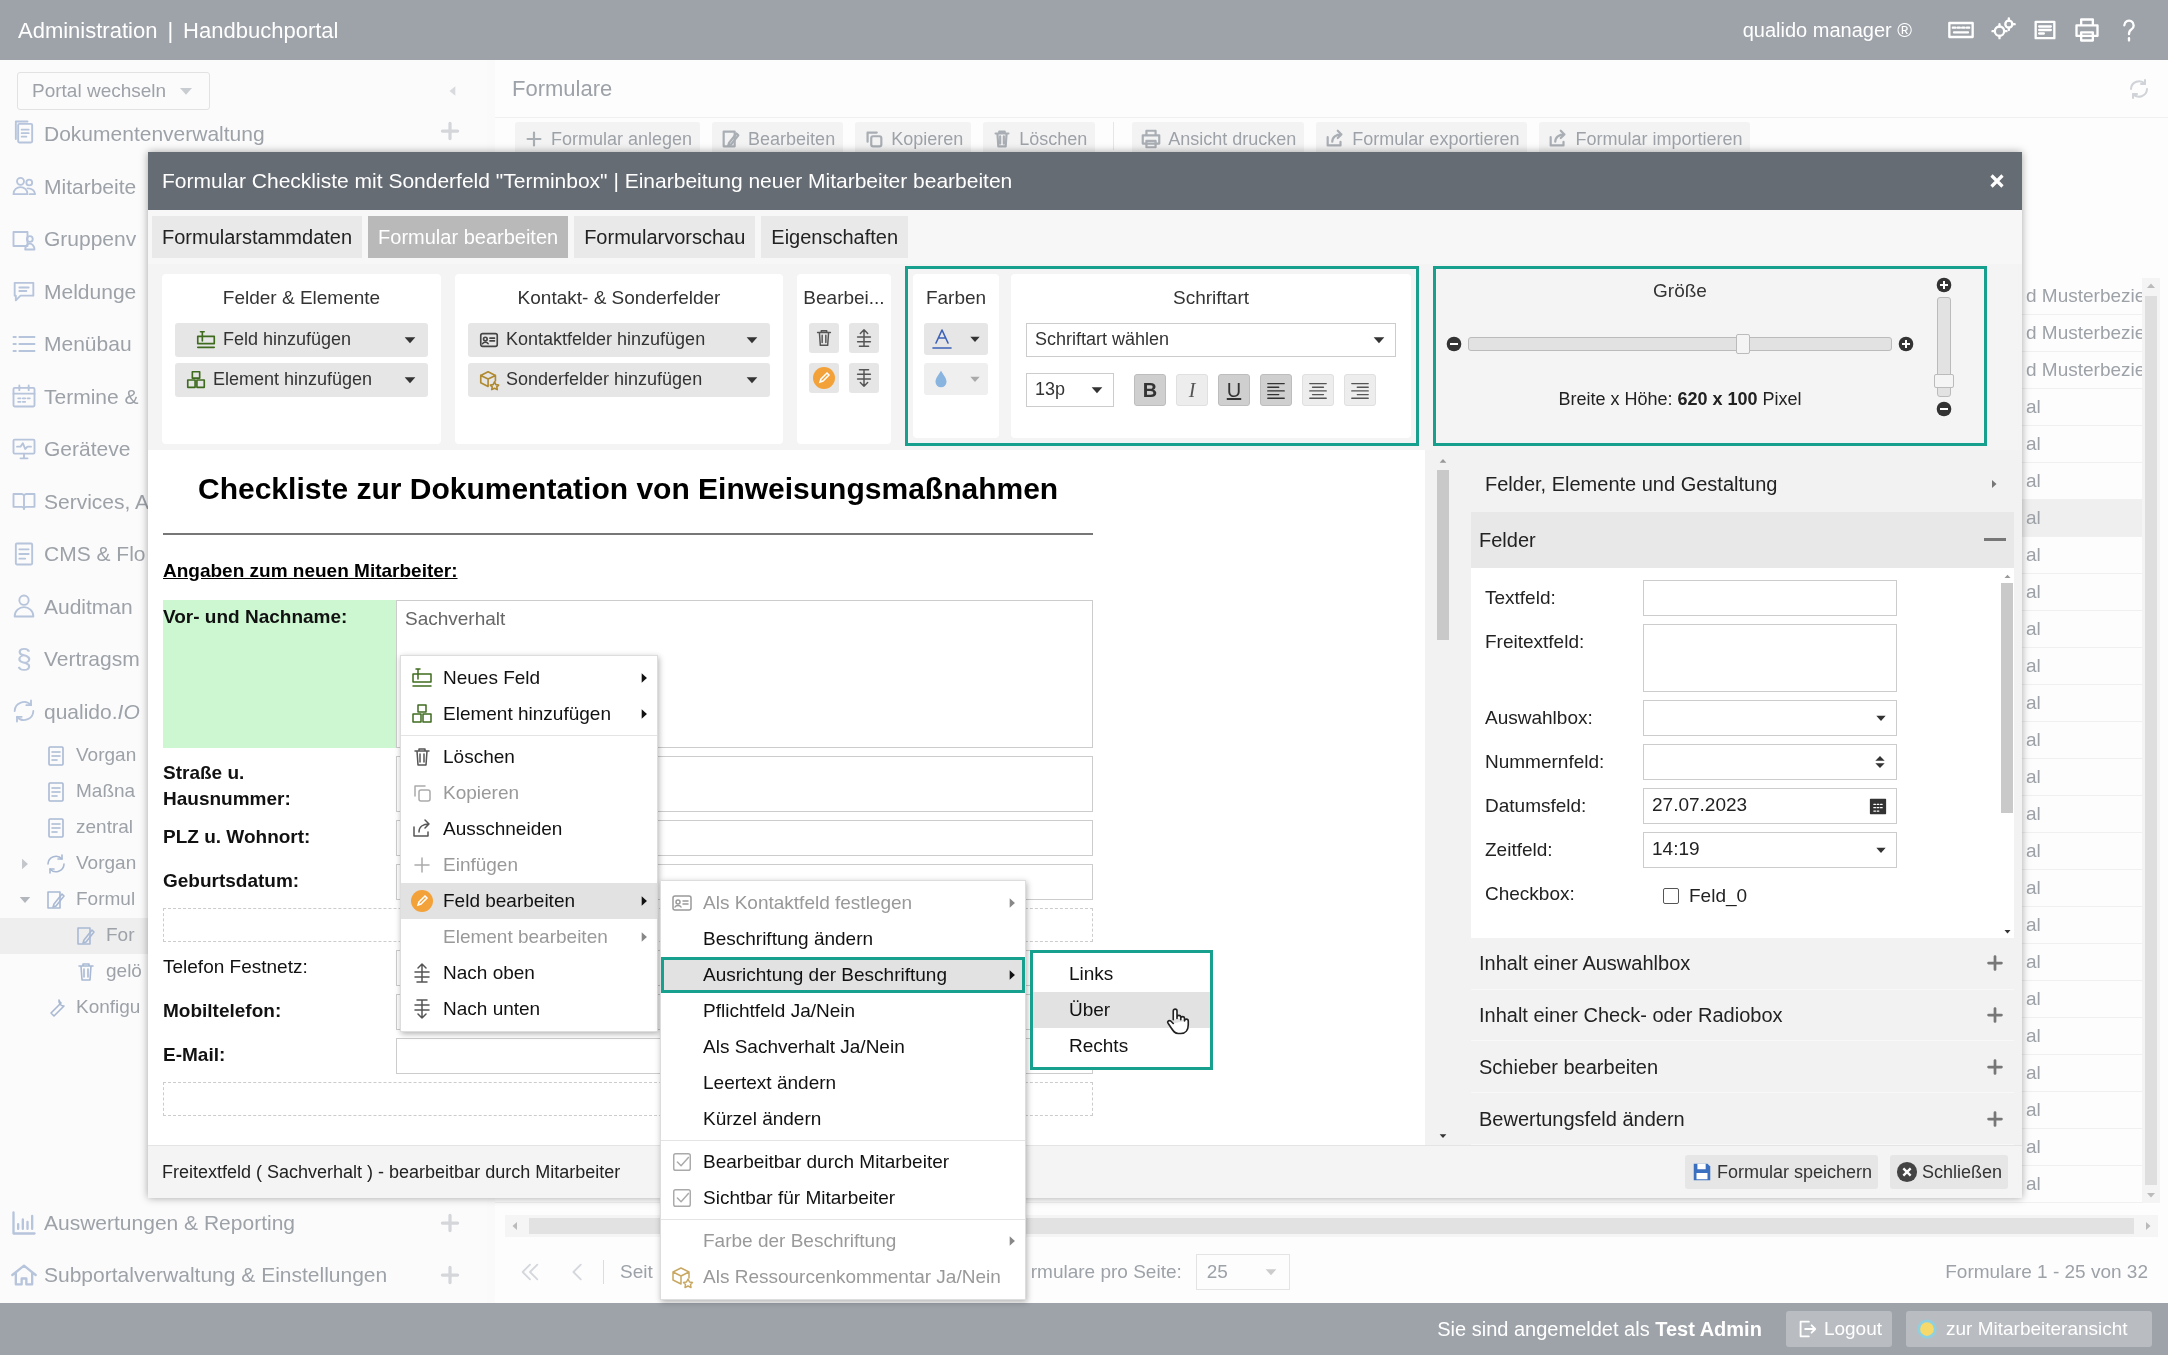 The image size is (2168, 1355). I want to click on product-name: qualido manager ®, so click(1827, 30).